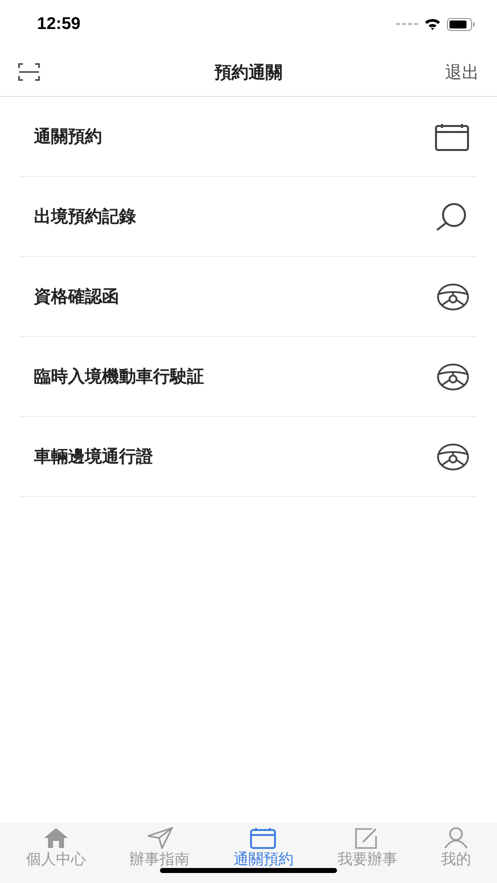 This screenshot has width=497, height=883. Describe the element at coordinates (263, 851) in the screenshot. I see `tab: 通關預約` at that location.